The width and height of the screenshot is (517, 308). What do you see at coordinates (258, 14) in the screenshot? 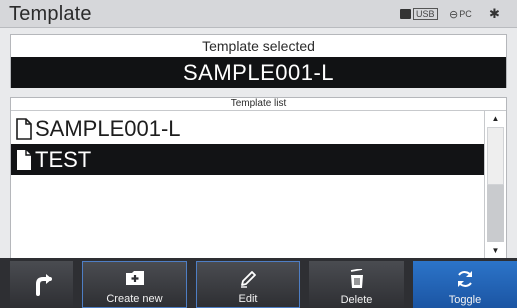
I see `title-bar: Template USB ⊖ PC ✱` at bounding box center [258, 14].